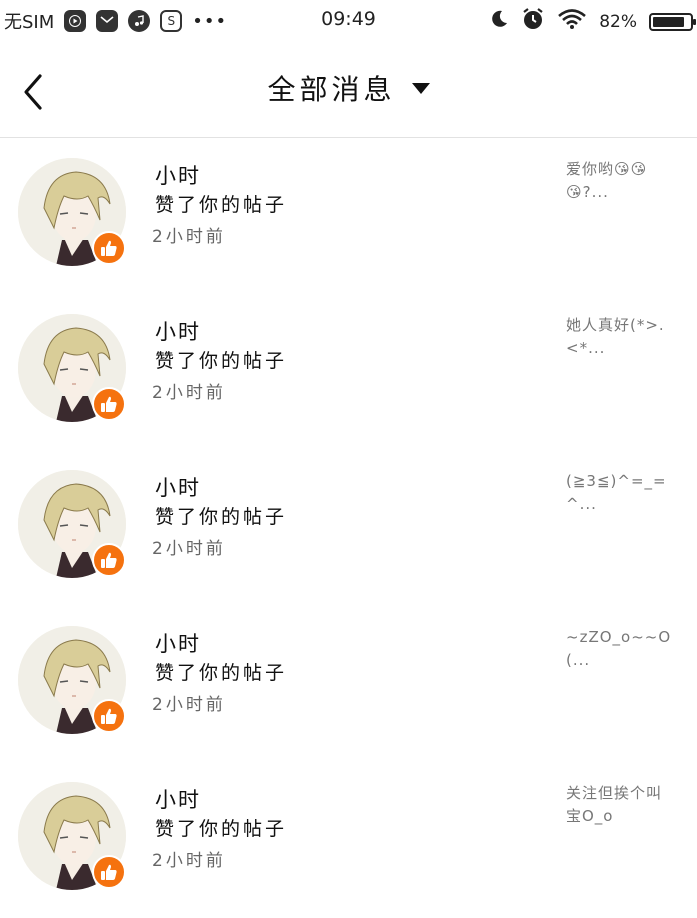 Image resolution: width=697 pixels, height=918 pixels. I want to click on message-filter-dropdown: 全部消息, so click(348, 88).